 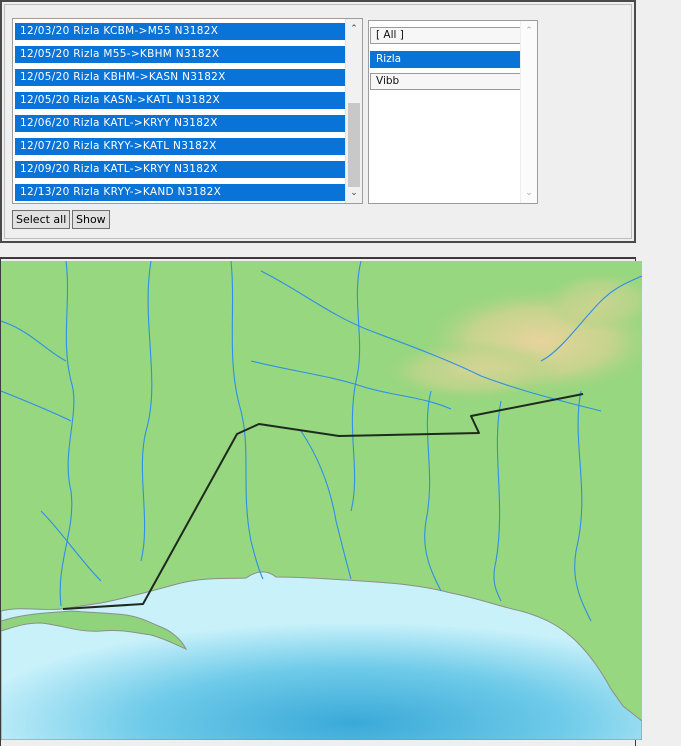 I want to click on user-list: [ All ] Rizla Vibb ⌃ ⌄, so click(x=453, y=112).